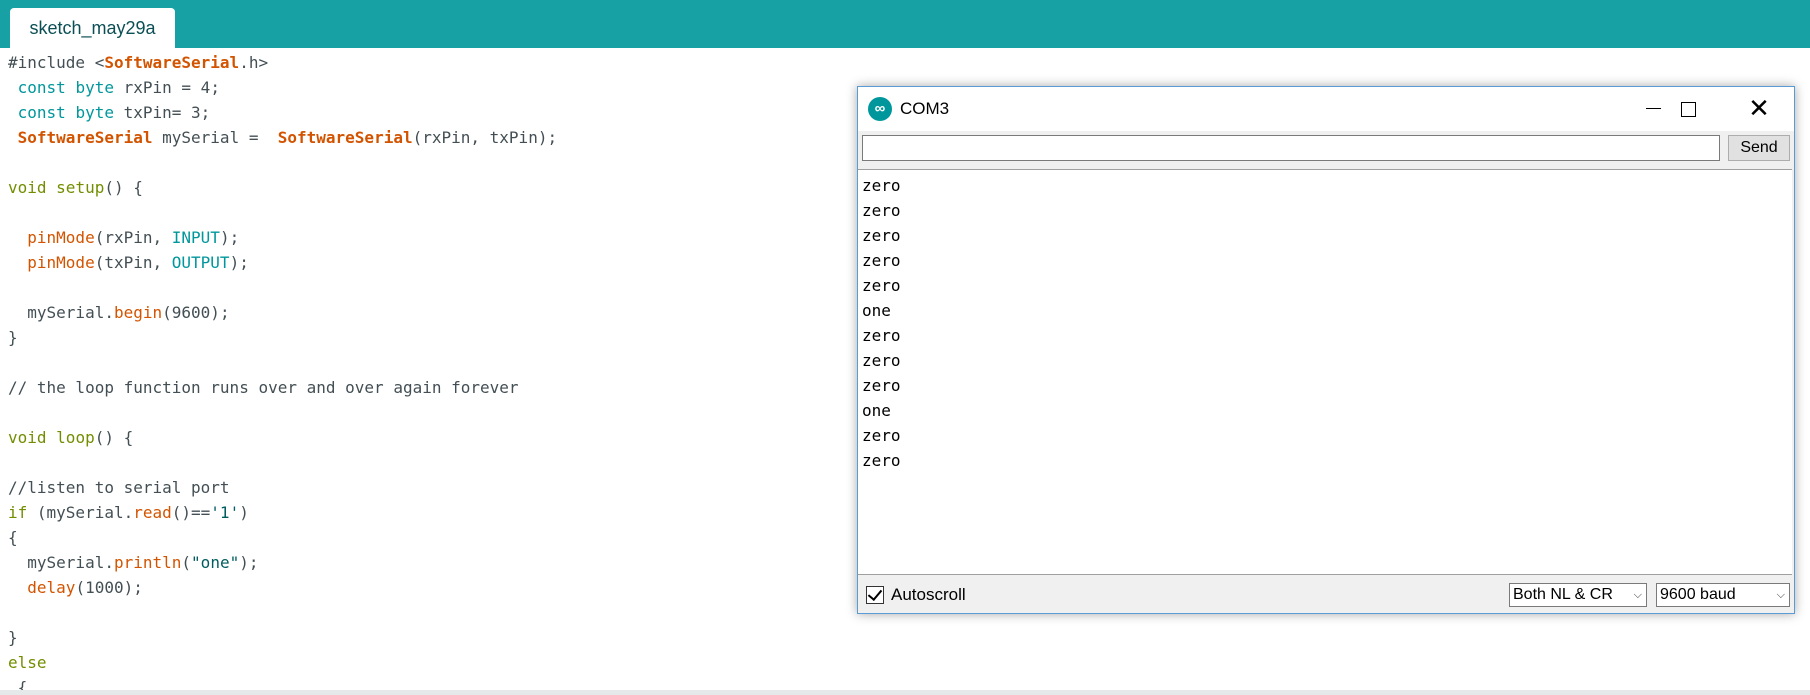  Describe the element at coordinates (133, 237) in the screenshot. I see `code-token: (rxPin,` at that location.